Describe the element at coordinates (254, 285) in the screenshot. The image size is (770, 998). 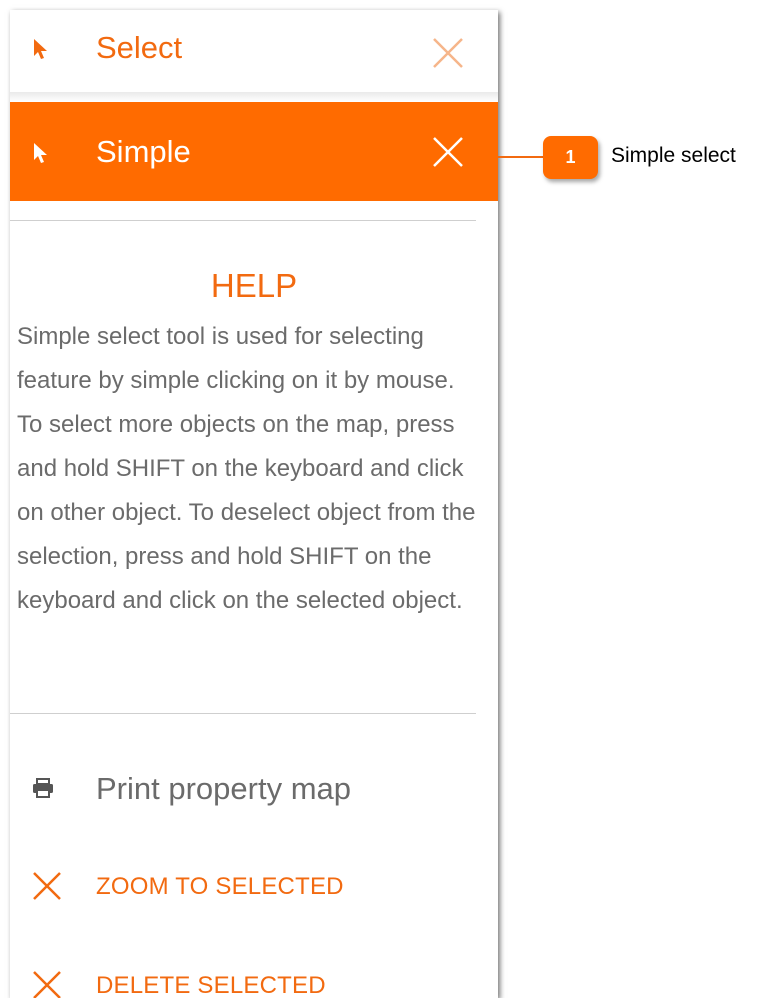
I see `help-title: HELP` at that location.